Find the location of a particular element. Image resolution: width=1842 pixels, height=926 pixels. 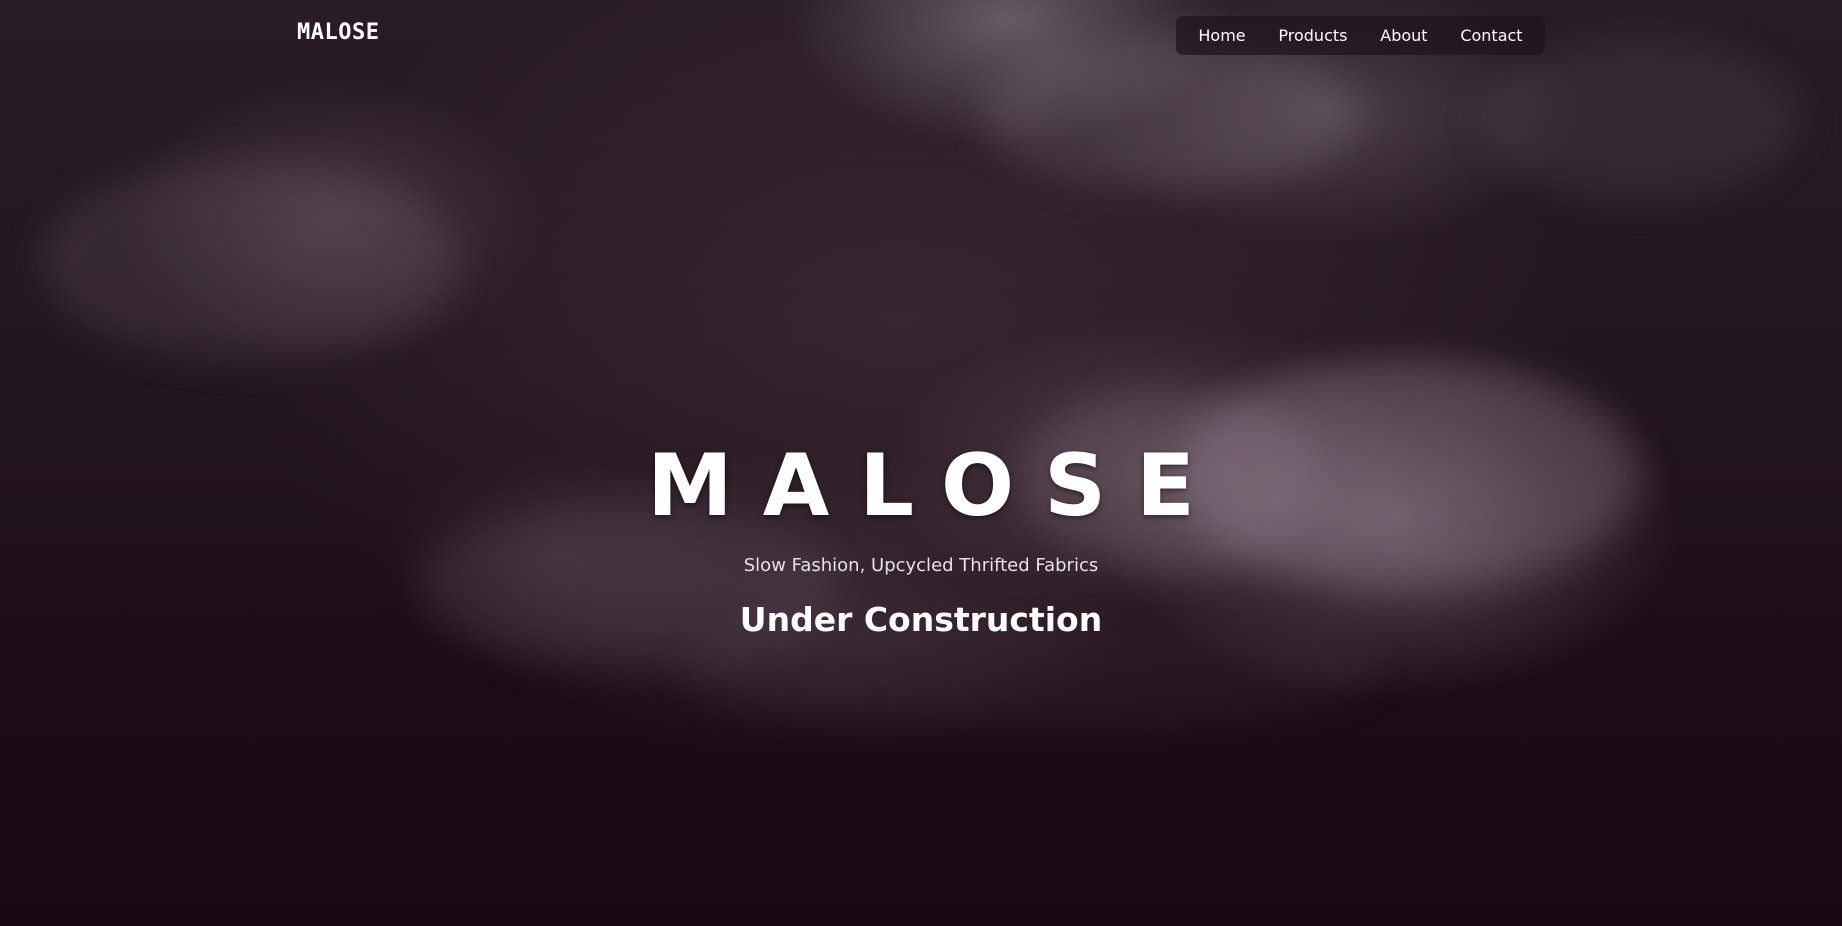

hero-subtitle: Slow Fashion, Upcycled Thrifted Fabrics is located at coordinates (921, 565).